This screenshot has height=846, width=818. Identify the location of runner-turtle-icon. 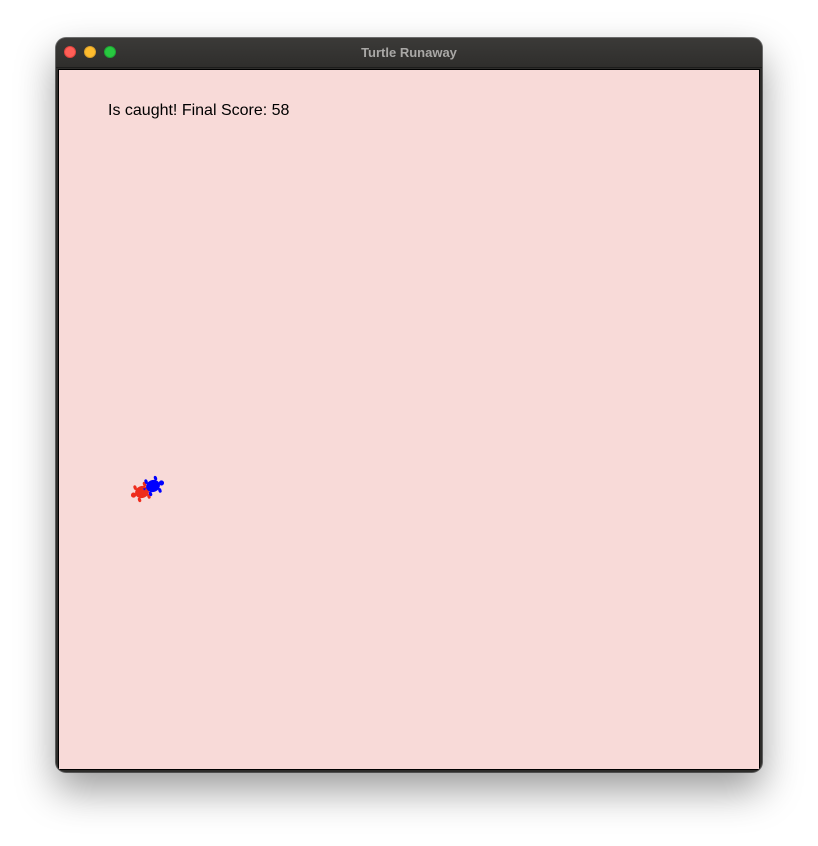
(154, 486).